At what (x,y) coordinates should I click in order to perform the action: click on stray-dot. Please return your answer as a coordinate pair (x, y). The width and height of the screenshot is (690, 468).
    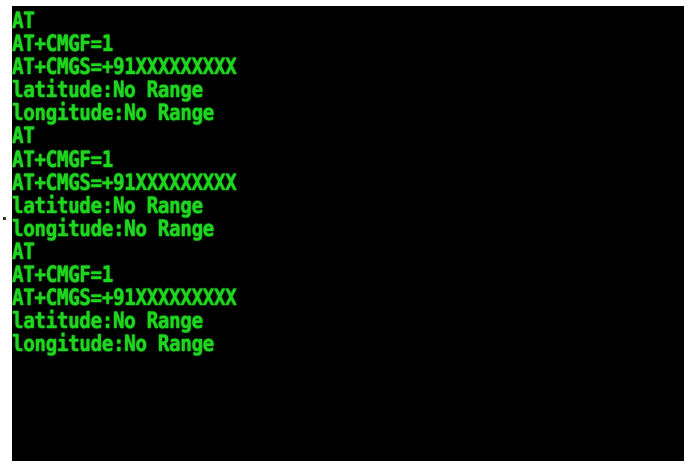
    Looking at the image, I should click on (4, 218).